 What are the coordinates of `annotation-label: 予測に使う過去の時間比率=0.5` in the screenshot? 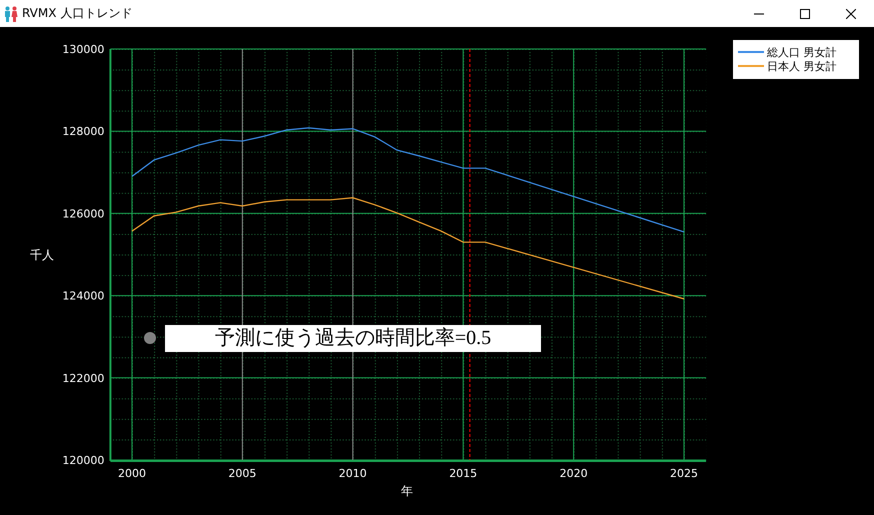 It's located at (353, 338).